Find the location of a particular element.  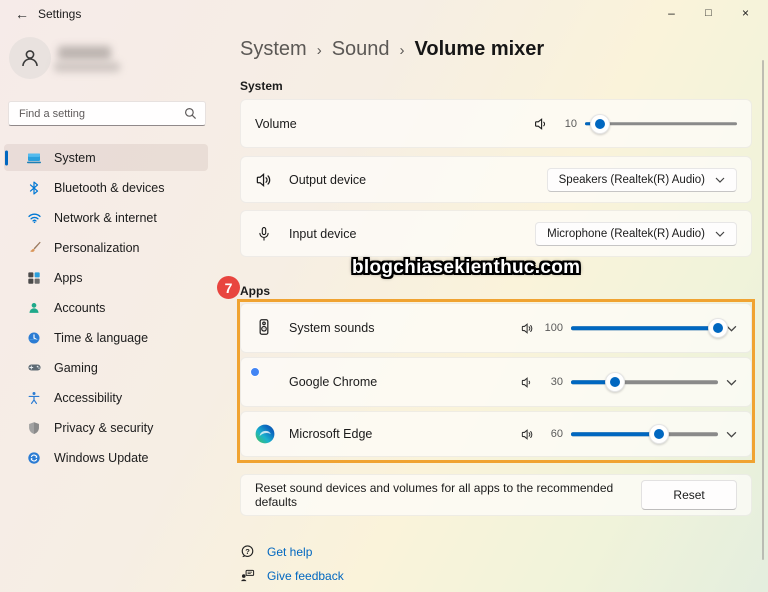

google-chrome-slider is located at coordinates (644, 382).